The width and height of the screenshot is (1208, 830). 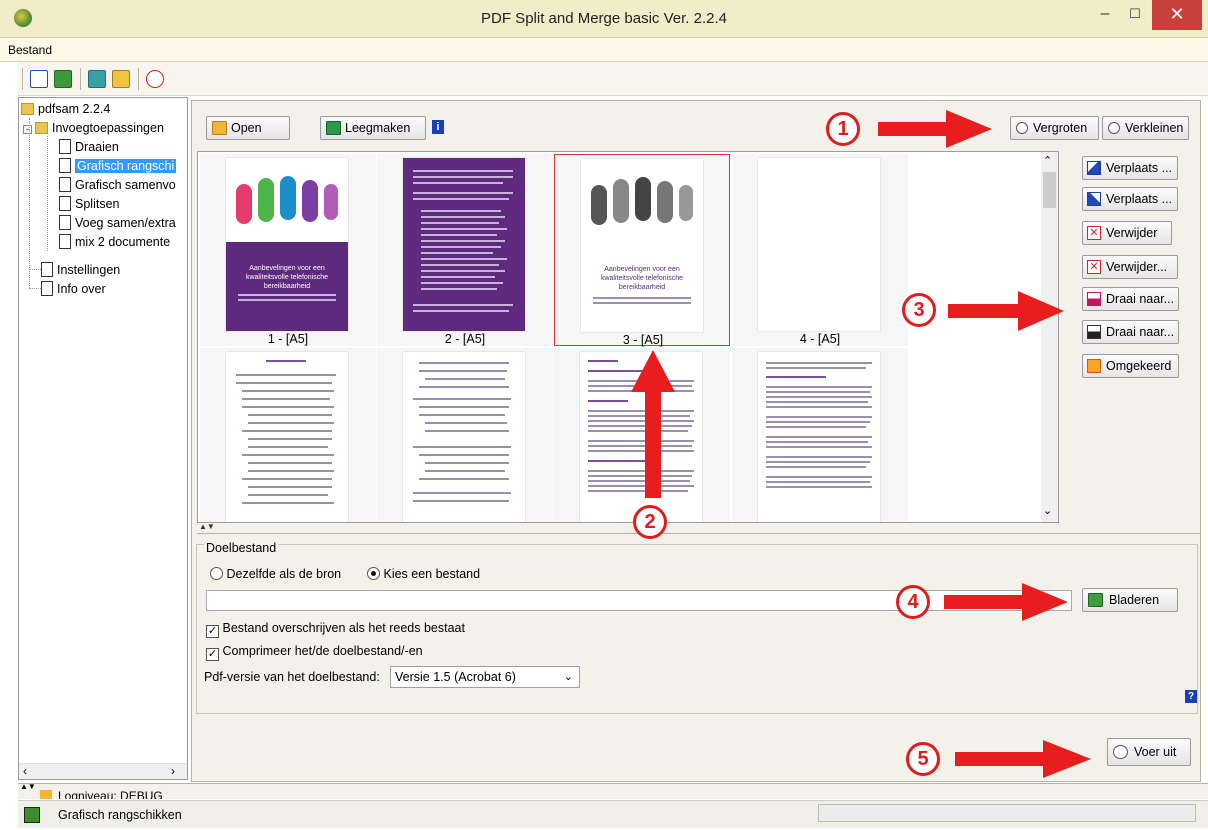 What do you see at coordinates (65, 109) in the screenshot?
I see `tree-root: pdfsam 2.2.4` at bounding box center [65, 109].